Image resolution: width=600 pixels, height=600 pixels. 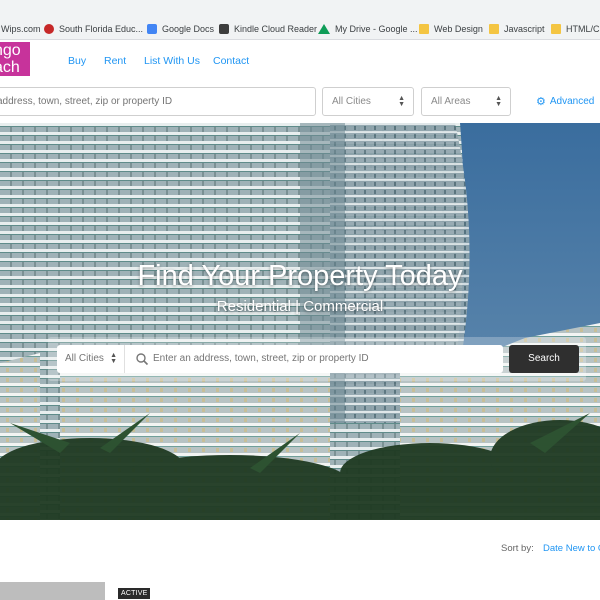 What do you see at coordinates (300, 276) in the screenshot?
I see `hero-title: Find Your Property Today` at bounding box center [300, 276].